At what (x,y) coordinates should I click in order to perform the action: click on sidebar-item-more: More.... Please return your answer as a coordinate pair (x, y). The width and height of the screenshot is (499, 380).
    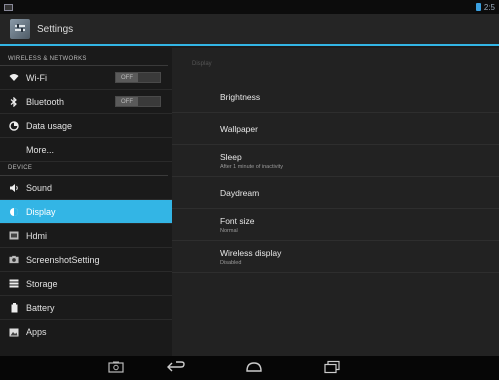
    Looking at the image, I should click on (86, 150).